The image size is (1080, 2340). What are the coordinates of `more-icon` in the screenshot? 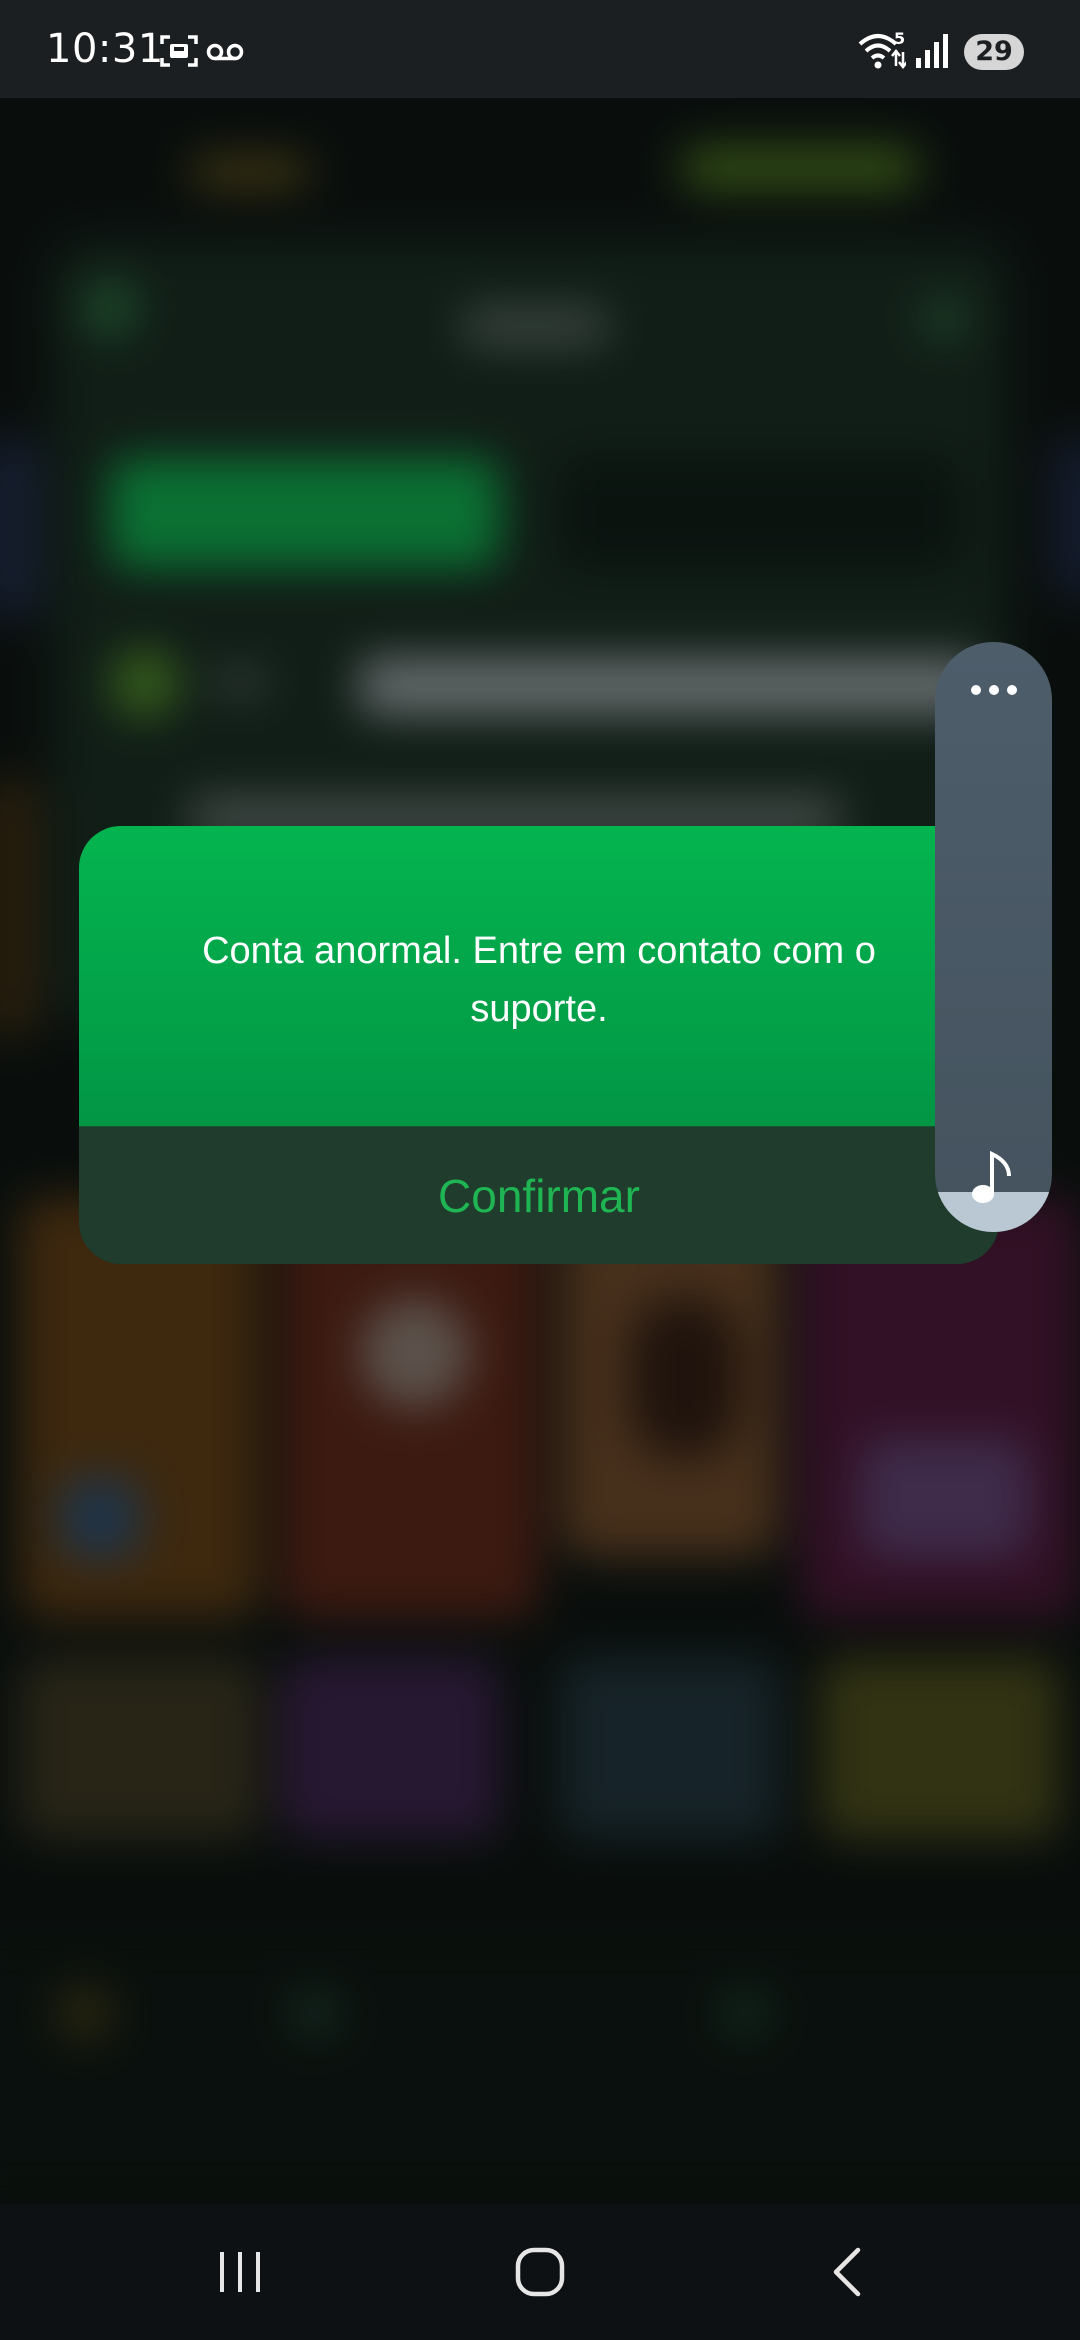 It's located at (994, 690).